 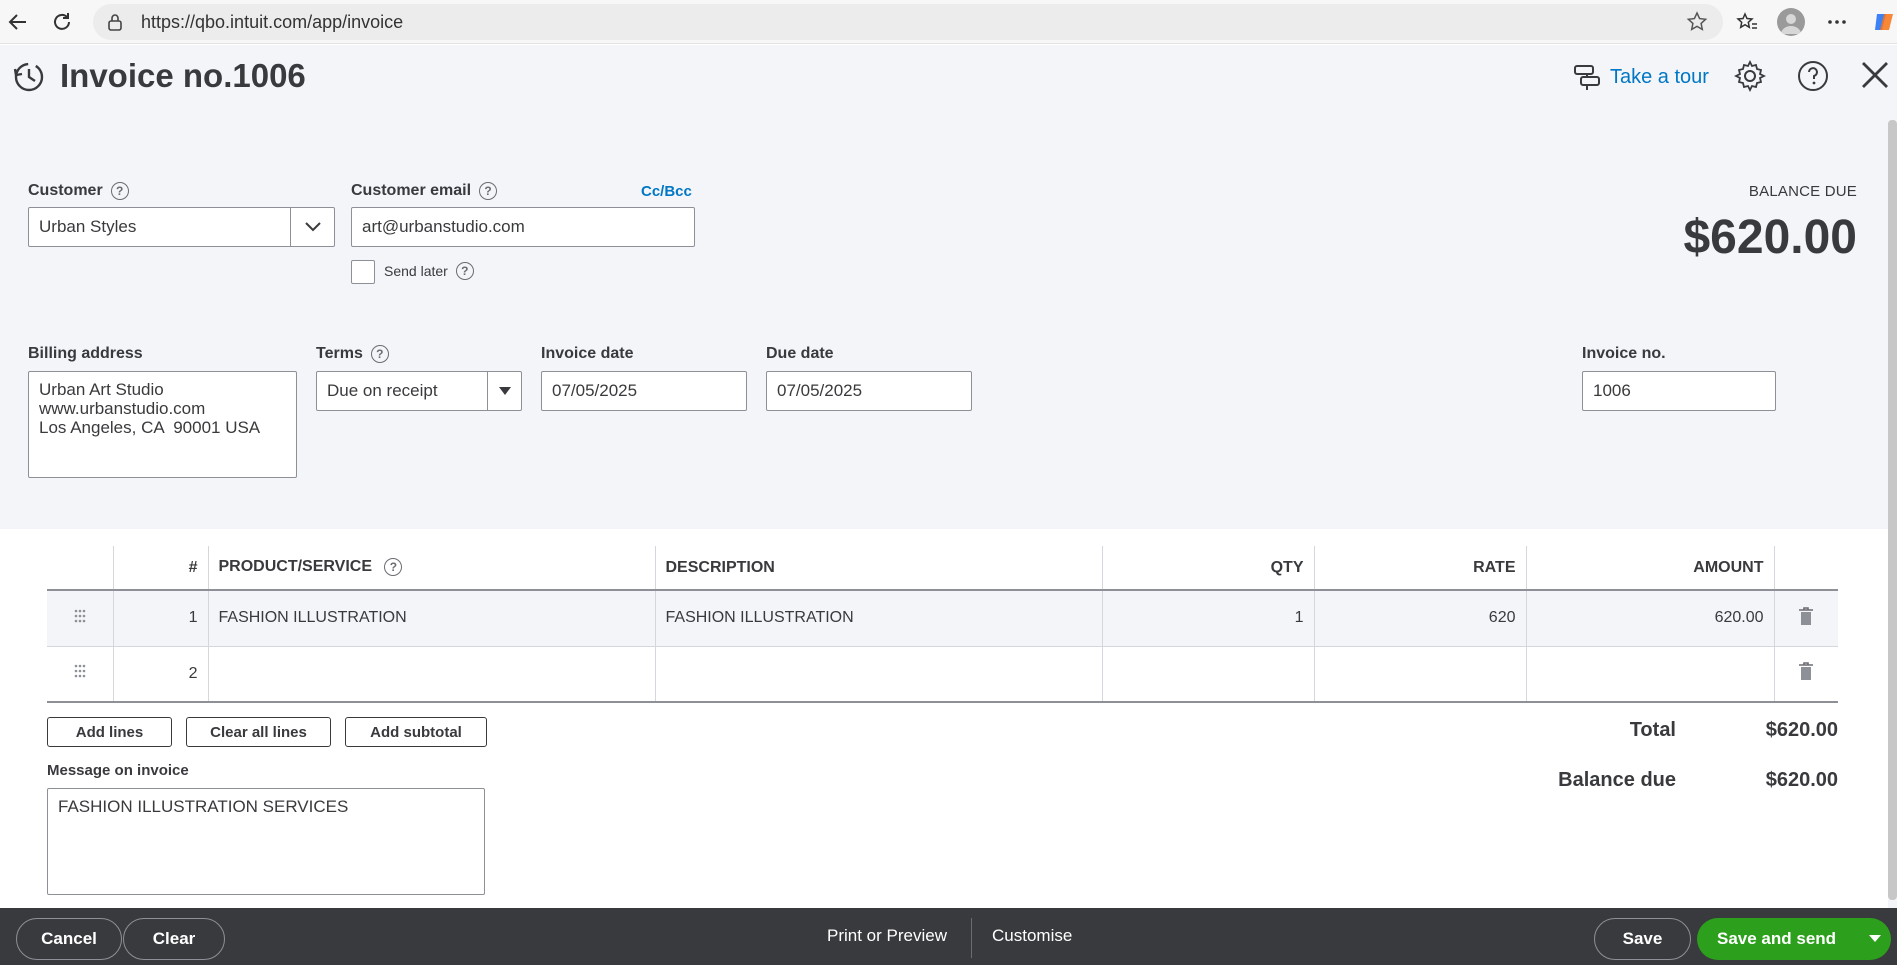 I want to click on product-cell: FASHION ILLUSTRATION, so click(x=432, y=618).